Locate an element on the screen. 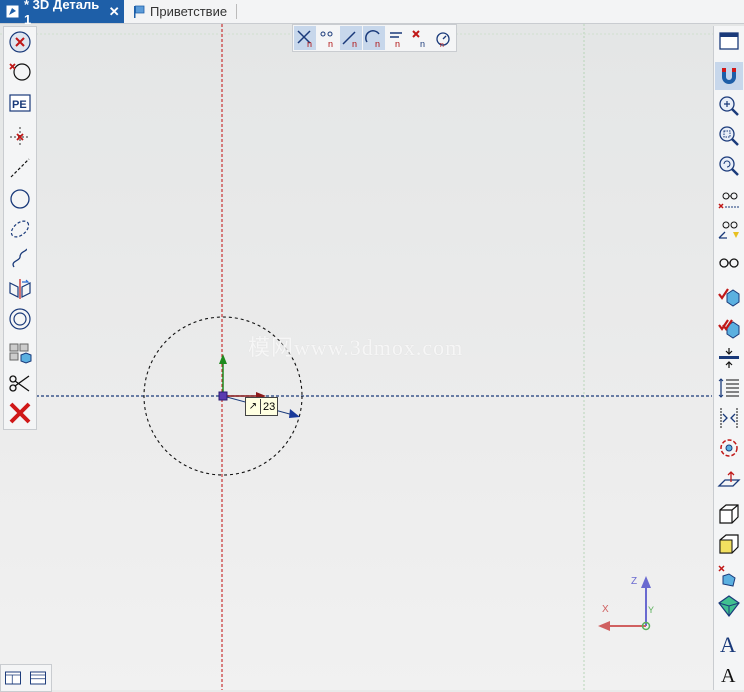 The image size is (744, 692). scissors-button is located at coordinates (20, 383).